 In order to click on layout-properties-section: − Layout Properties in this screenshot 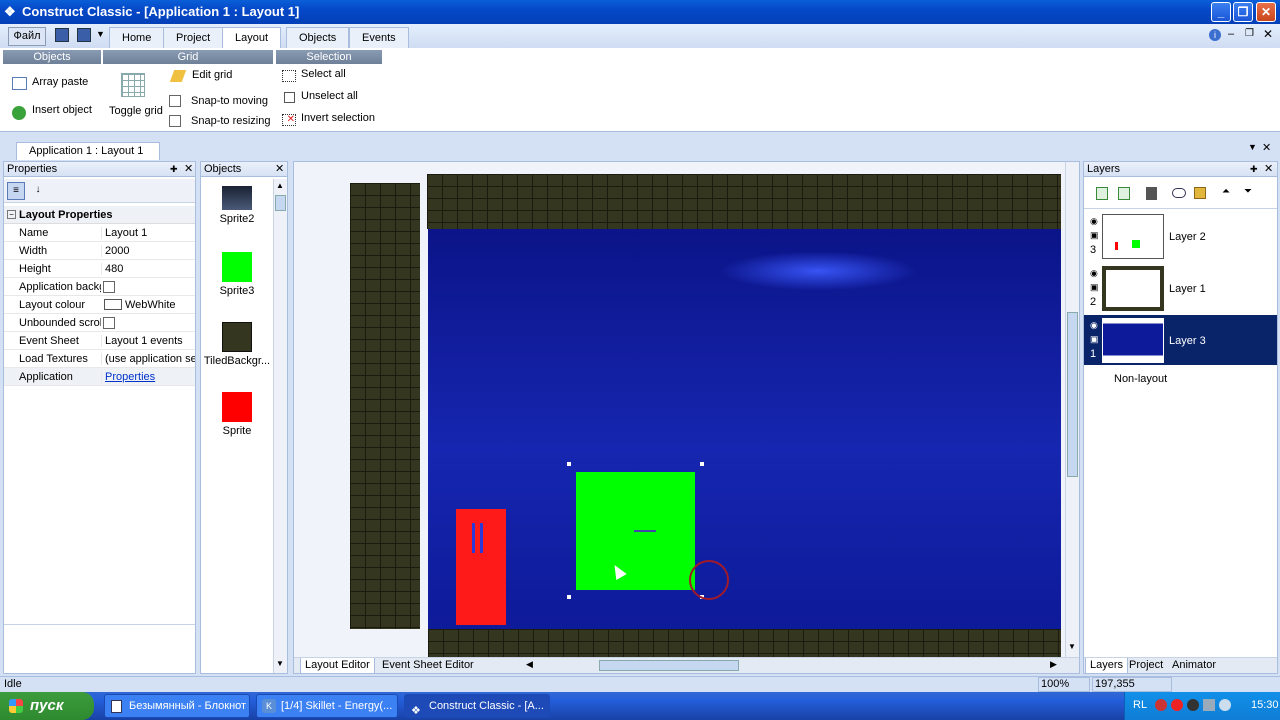, I will do `click(99, 215)`.